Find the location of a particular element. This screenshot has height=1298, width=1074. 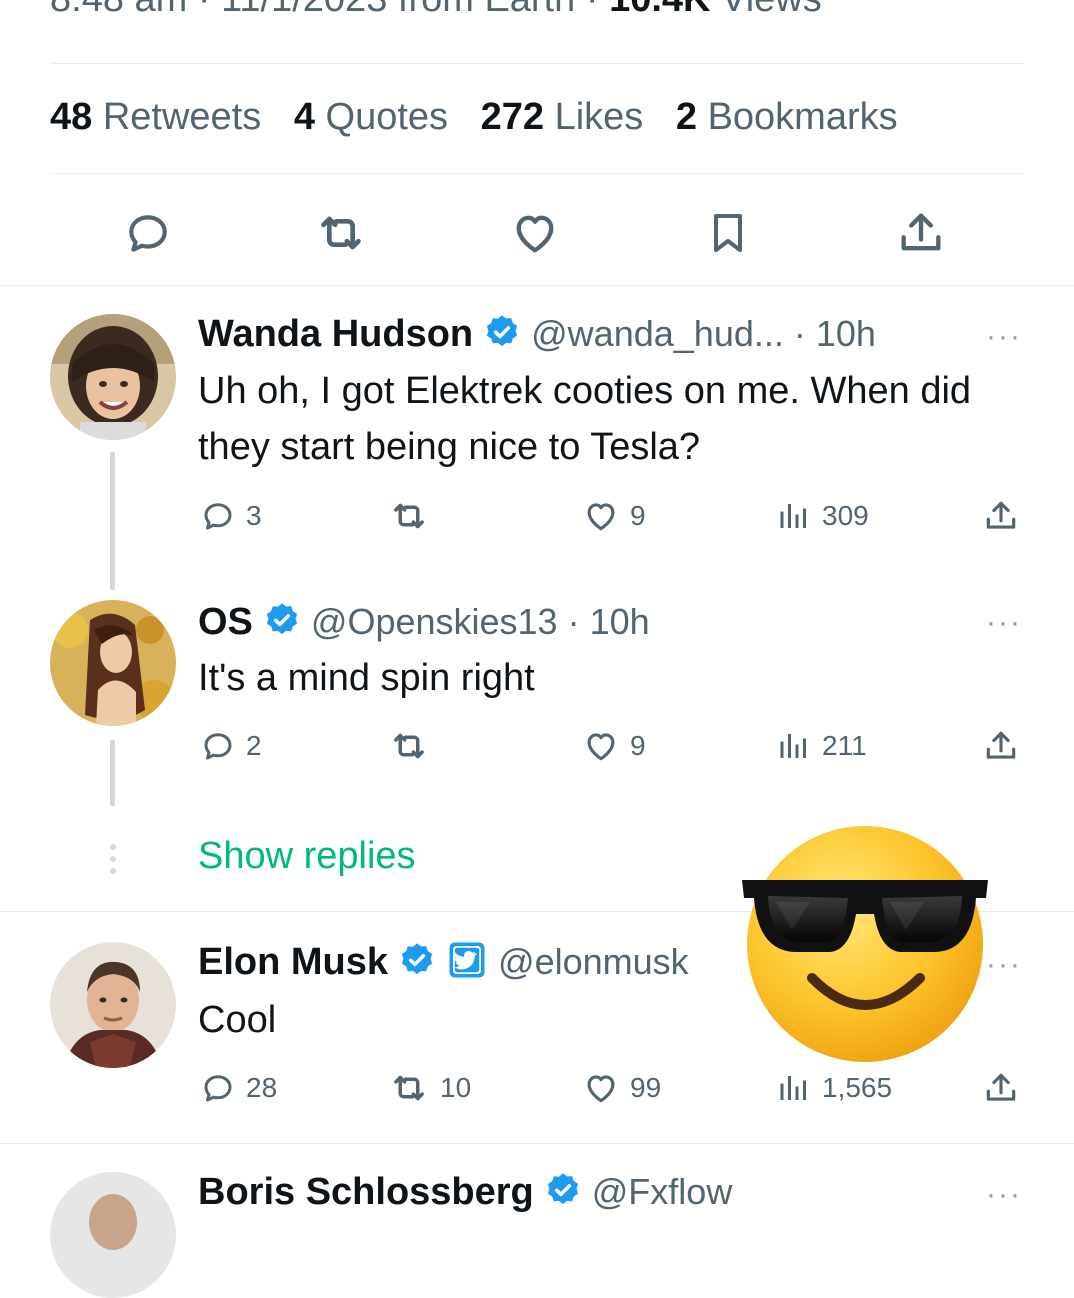

retweet-count: 10 is located at coordinates (456, 1087).